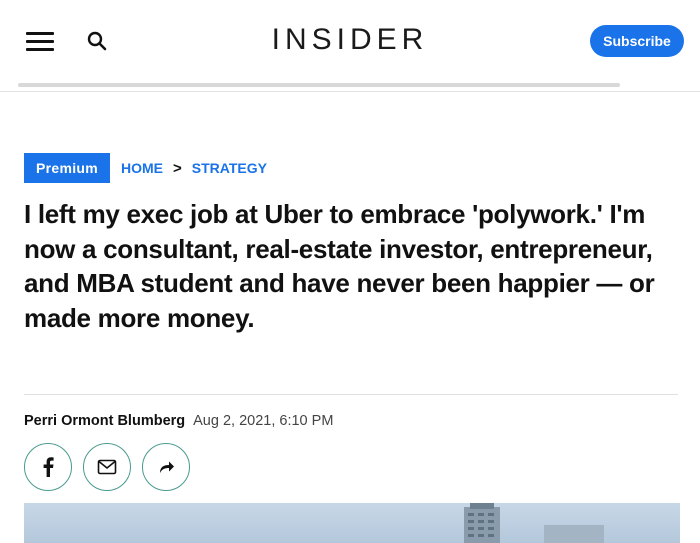  What do you see at coordinates (263, 421) in the screenshot?
I see `publish-date: Aug 2, 2021, 6:10 PM` at bounding box center [263, 421].